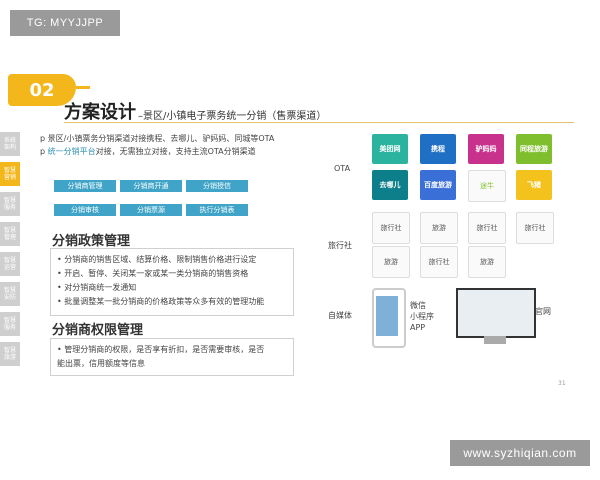  What do you see at coordinates (97, 287) in the screenshot?
I see `policy-item: • 对分销商统一发通知` at bounding box center [97, 287].